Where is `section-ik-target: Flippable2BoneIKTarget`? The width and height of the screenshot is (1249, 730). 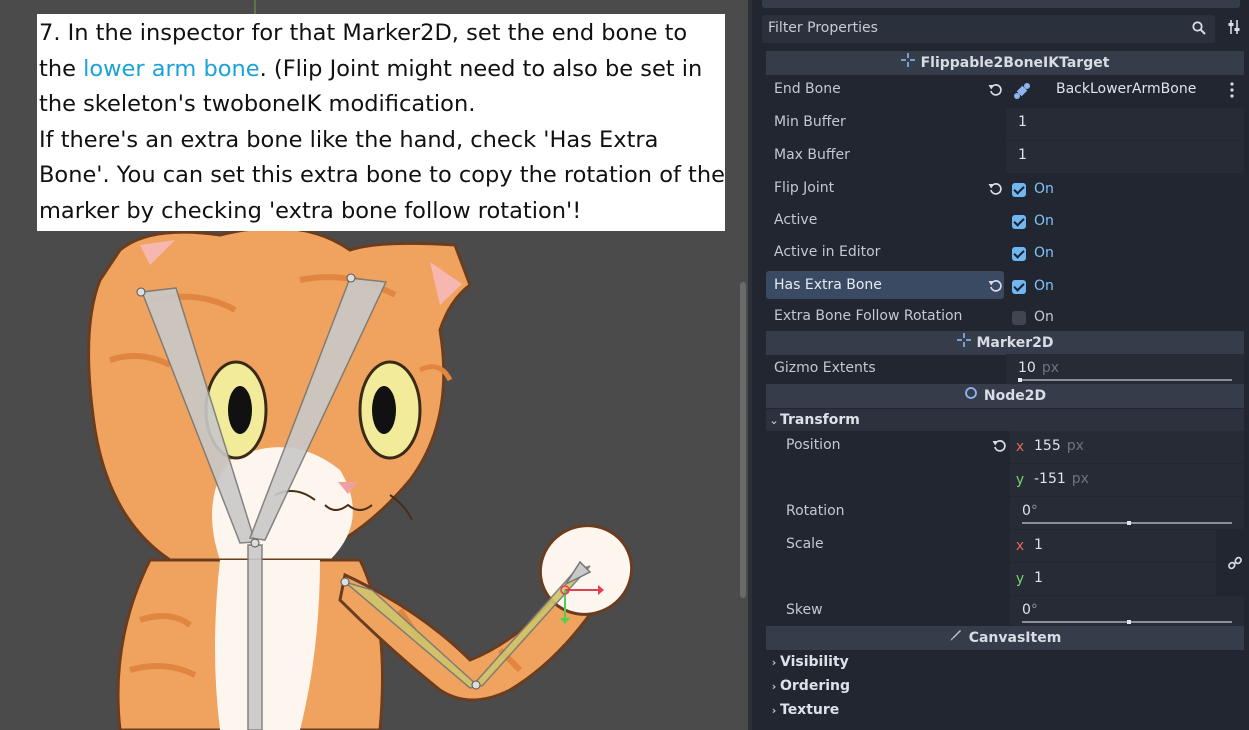 section-ik-target: Flippable2BoneIKTarget is located at coordinates (1005, 63).